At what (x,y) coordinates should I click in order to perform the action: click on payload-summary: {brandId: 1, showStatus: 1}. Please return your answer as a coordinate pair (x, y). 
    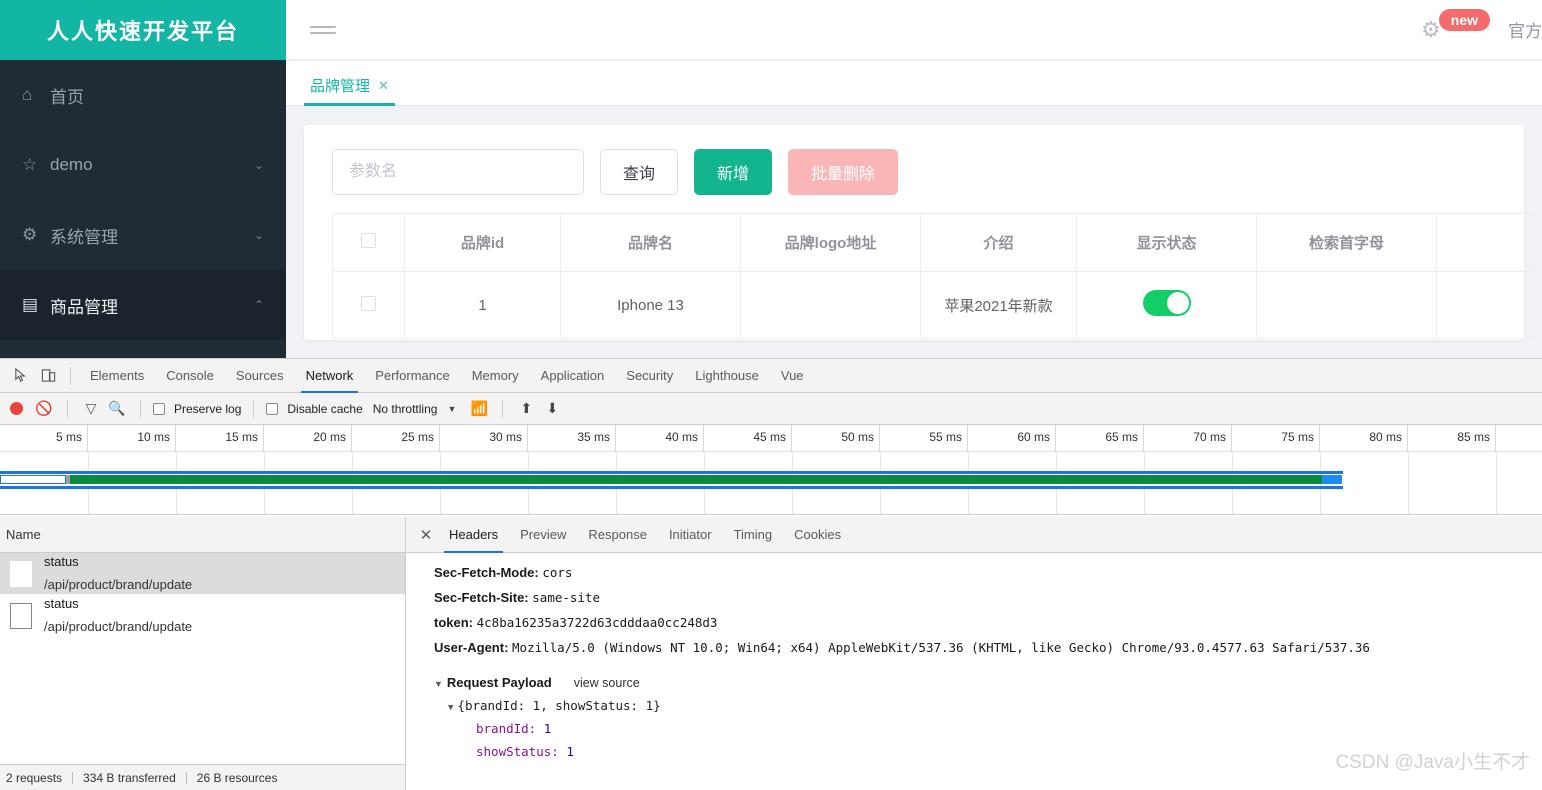
    Looking at the image, I should click on (559, 705).